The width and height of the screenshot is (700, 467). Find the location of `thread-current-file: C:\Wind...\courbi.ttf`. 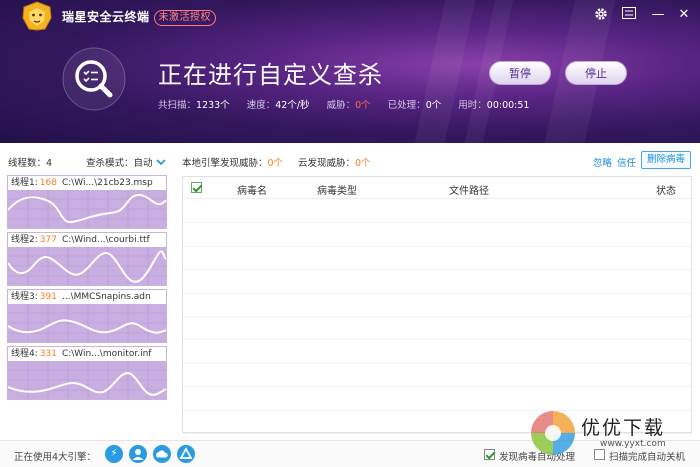

thread-current-file: C:\Wind...\courbi.ttf is located at coordinates (105, 240).